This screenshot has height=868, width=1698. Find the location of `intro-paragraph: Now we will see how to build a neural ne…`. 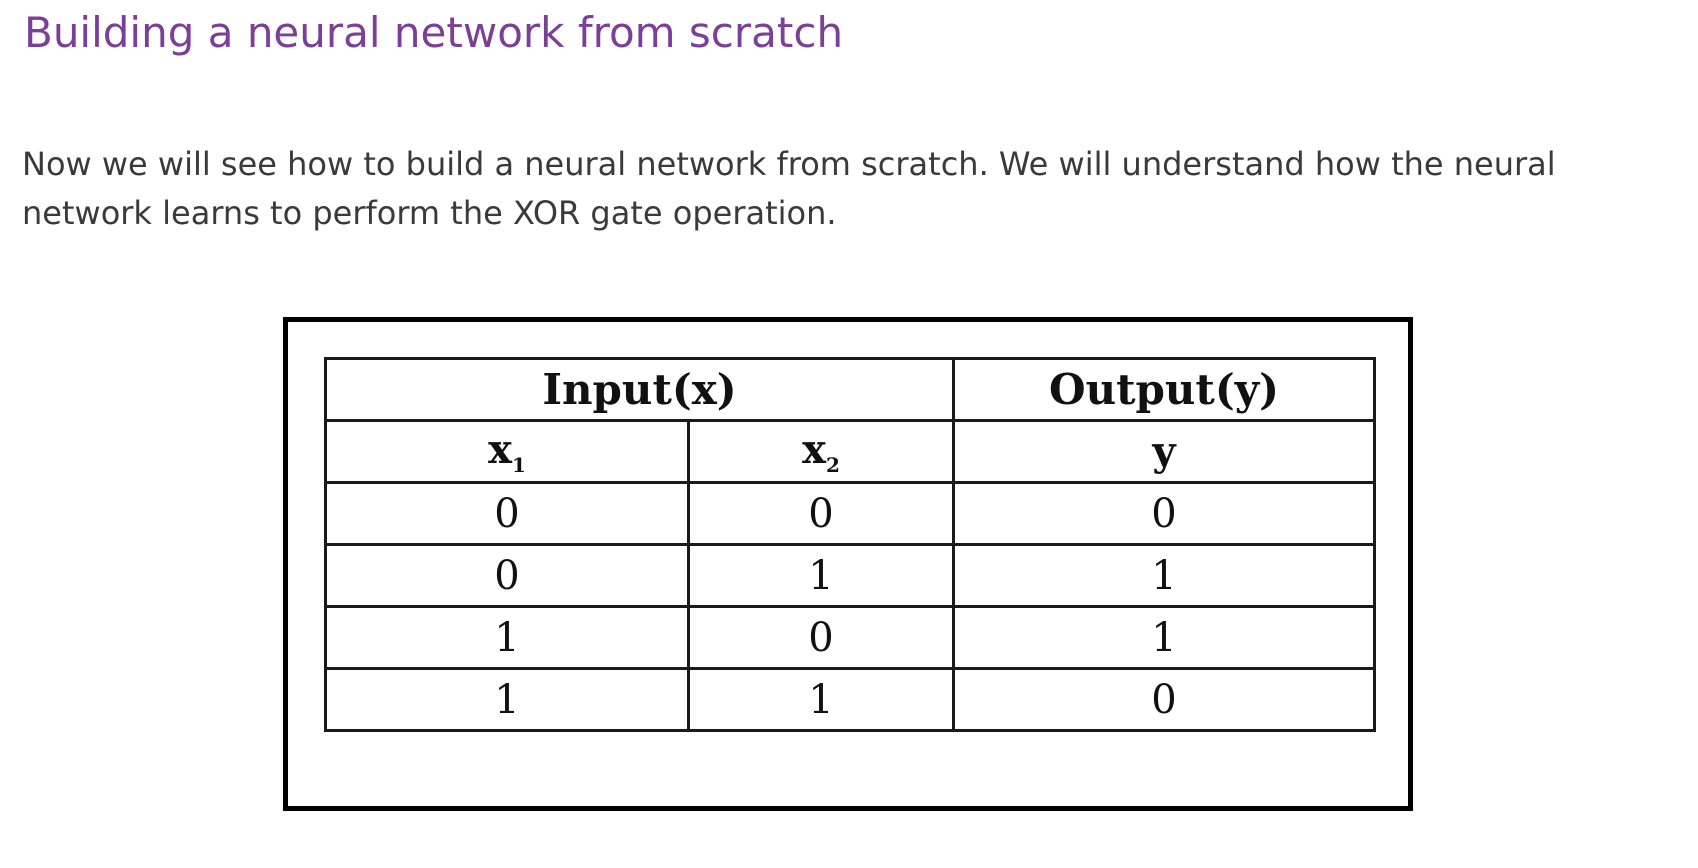

intro-paragraph: Now we will see how to build a neural ne… is located at coordinates (789, 188).